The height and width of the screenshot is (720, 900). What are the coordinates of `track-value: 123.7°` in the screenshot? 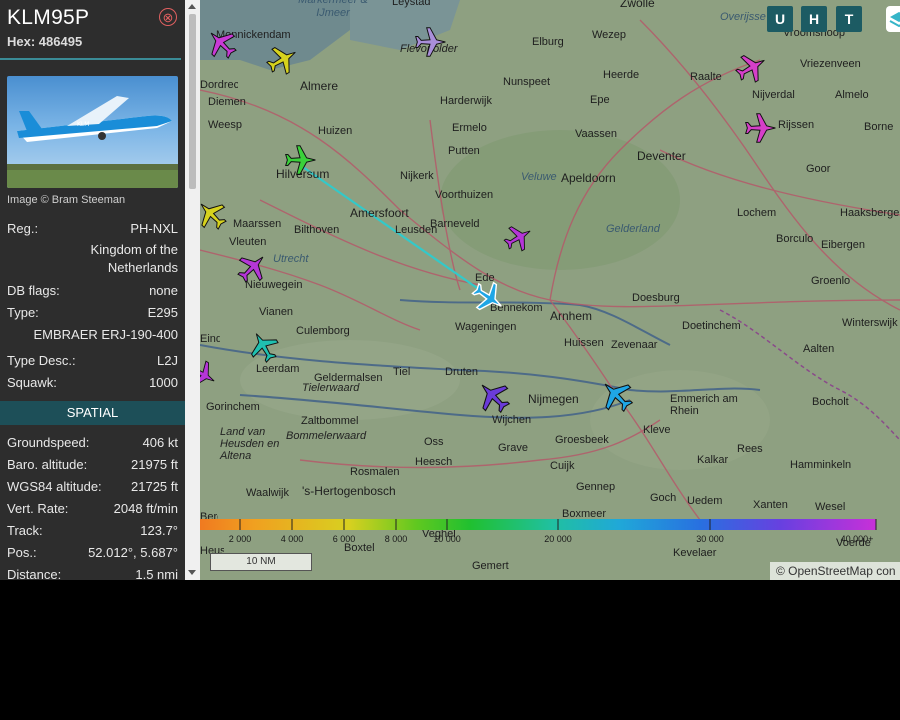 It's located at (159, 530).